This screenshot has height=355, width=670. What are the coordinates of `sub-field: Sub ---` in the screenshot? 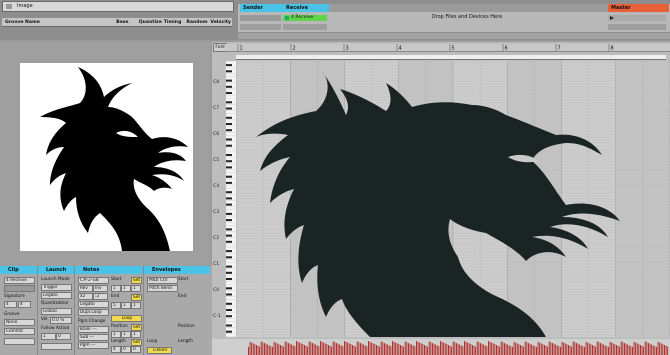 It's located at (93, 337).